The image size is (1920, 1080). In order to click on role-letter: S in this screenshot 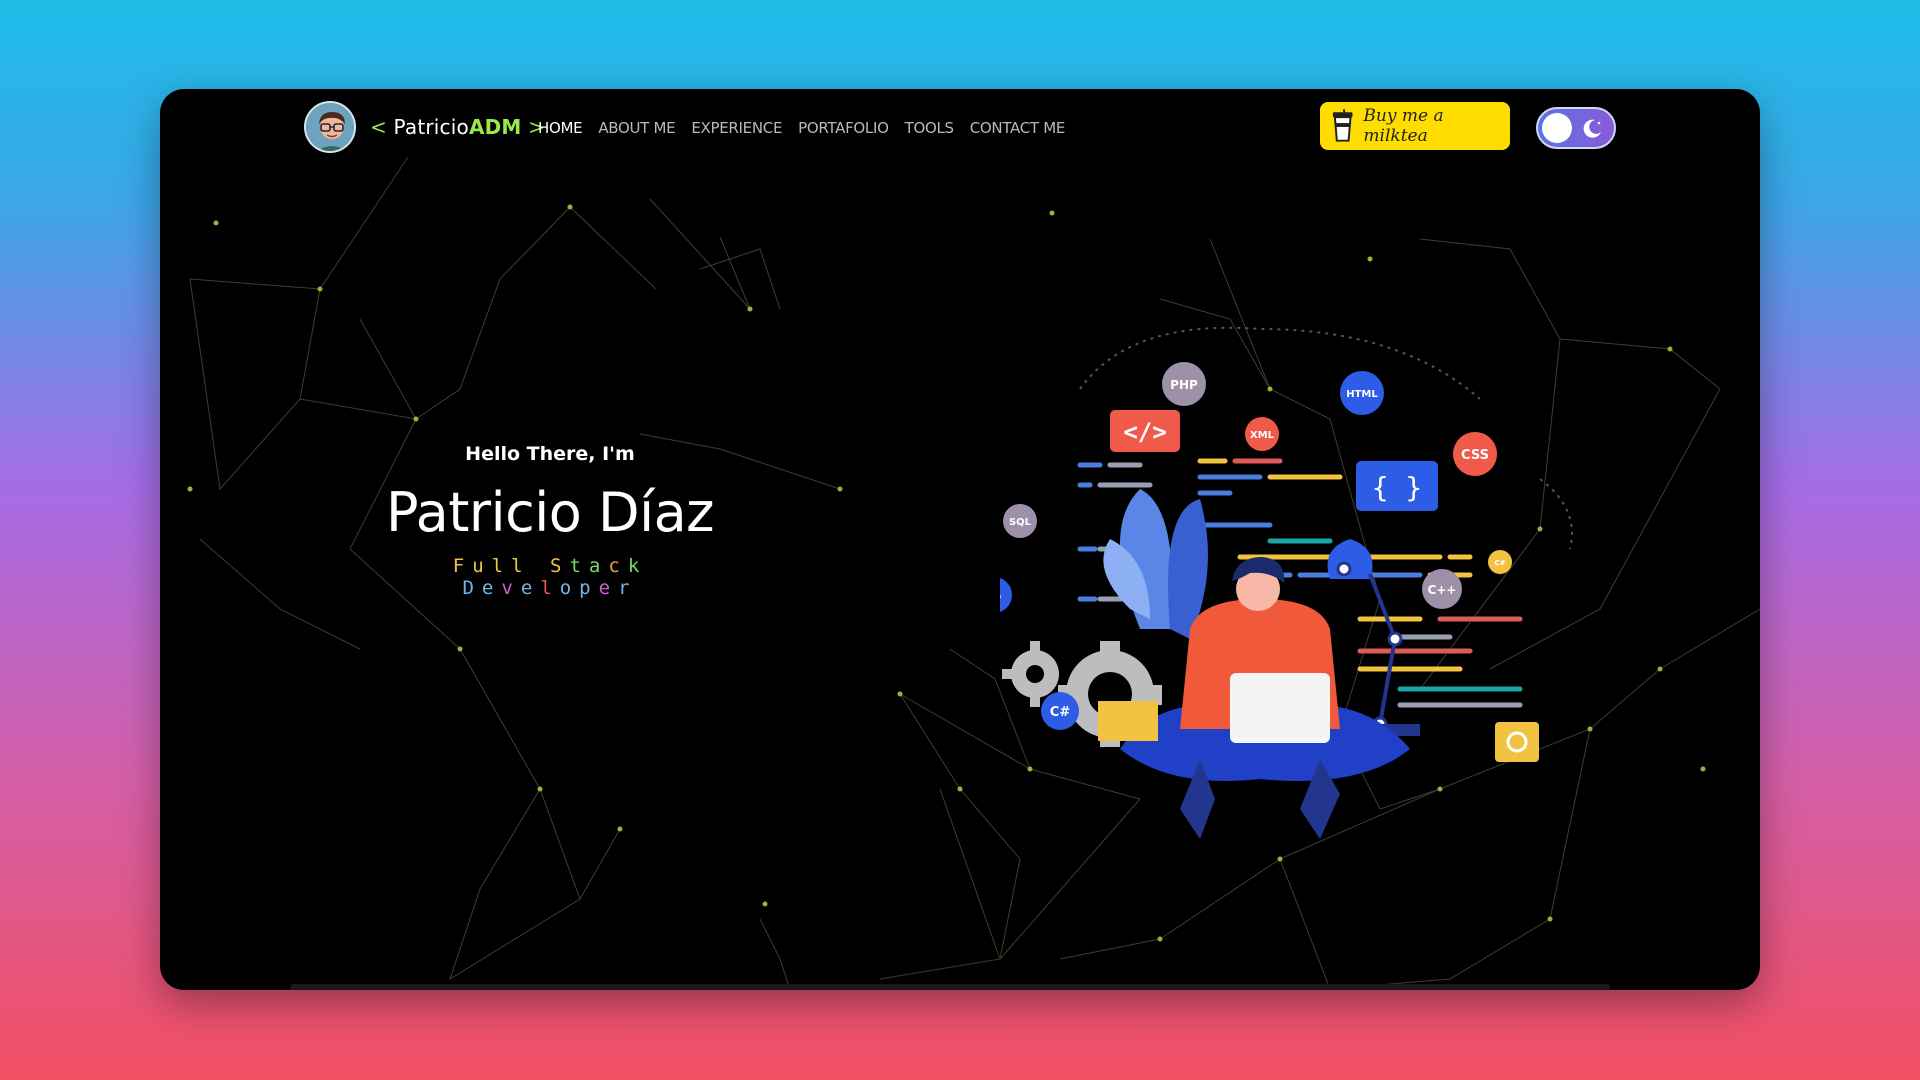, I will do `click(560, 566)`.